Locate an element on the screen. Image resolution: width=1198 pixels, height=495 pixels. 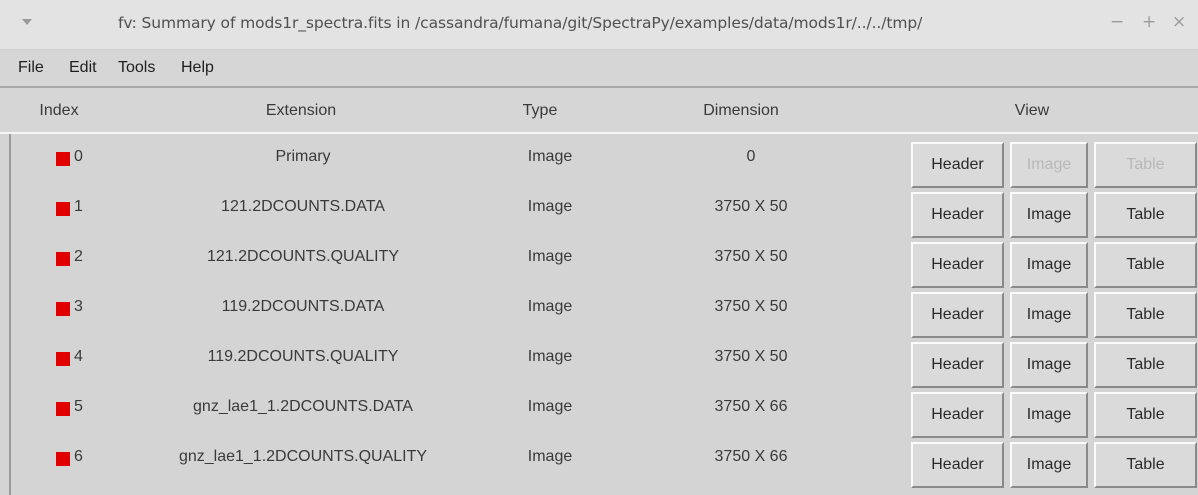
row-index: 1 is located at coordinates (78, 206).